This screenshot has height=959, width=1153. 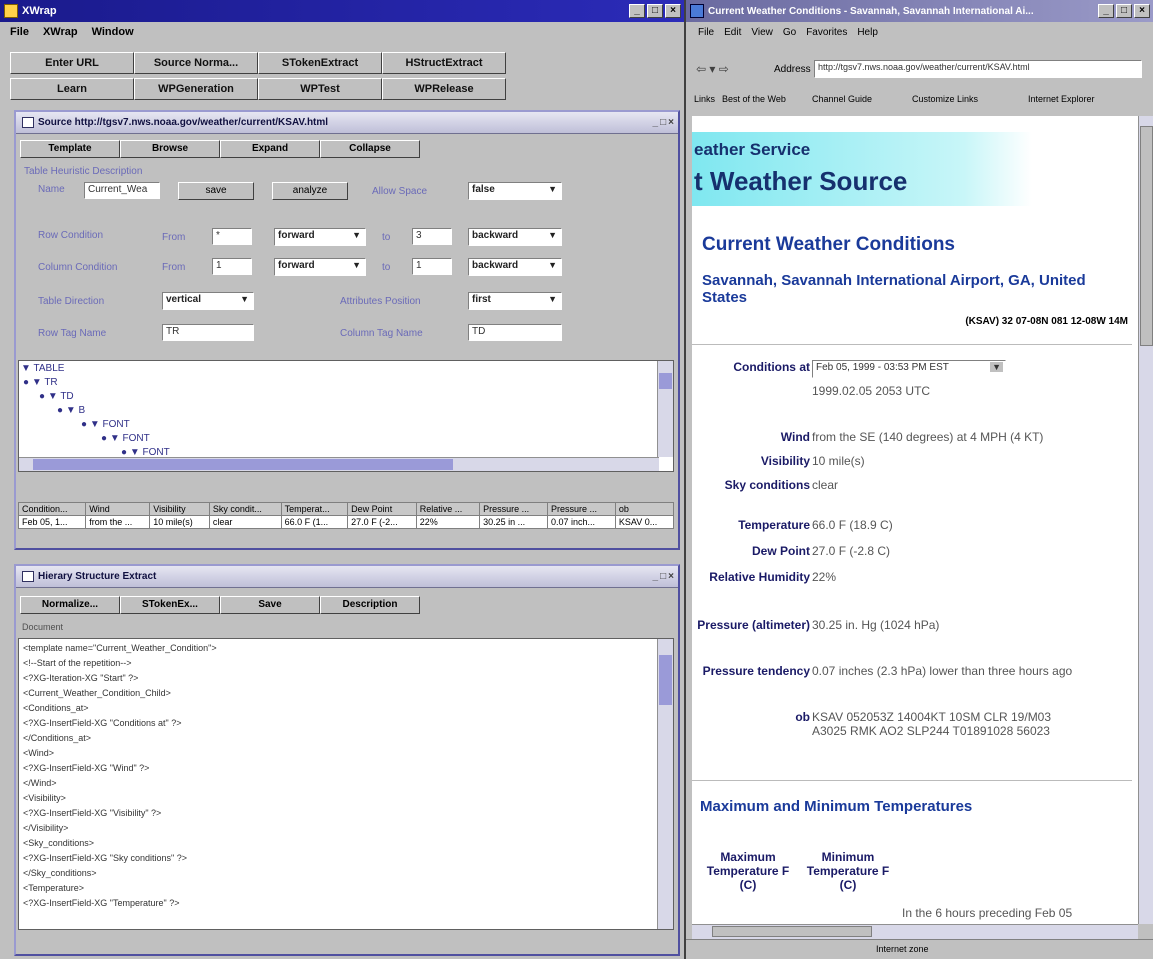 I want to click on template-button: Template, so click(x=70, y=149).